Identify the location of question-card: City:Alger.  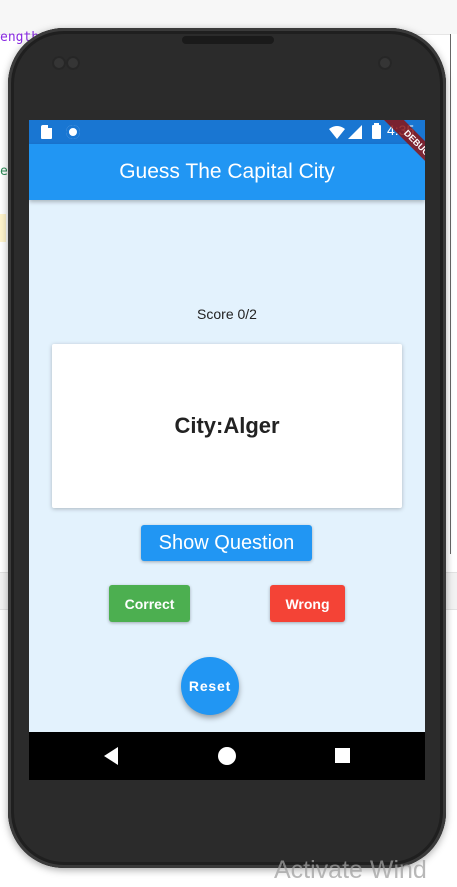
(227, 426).